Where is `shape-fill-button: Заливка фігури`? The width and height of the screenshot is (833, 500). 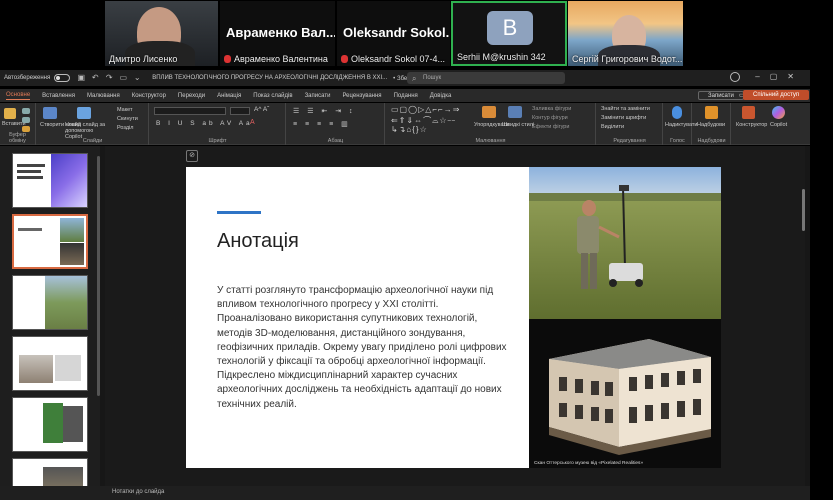
shape-fill-button: Заливка фігури is located at coordinates (551, 109).